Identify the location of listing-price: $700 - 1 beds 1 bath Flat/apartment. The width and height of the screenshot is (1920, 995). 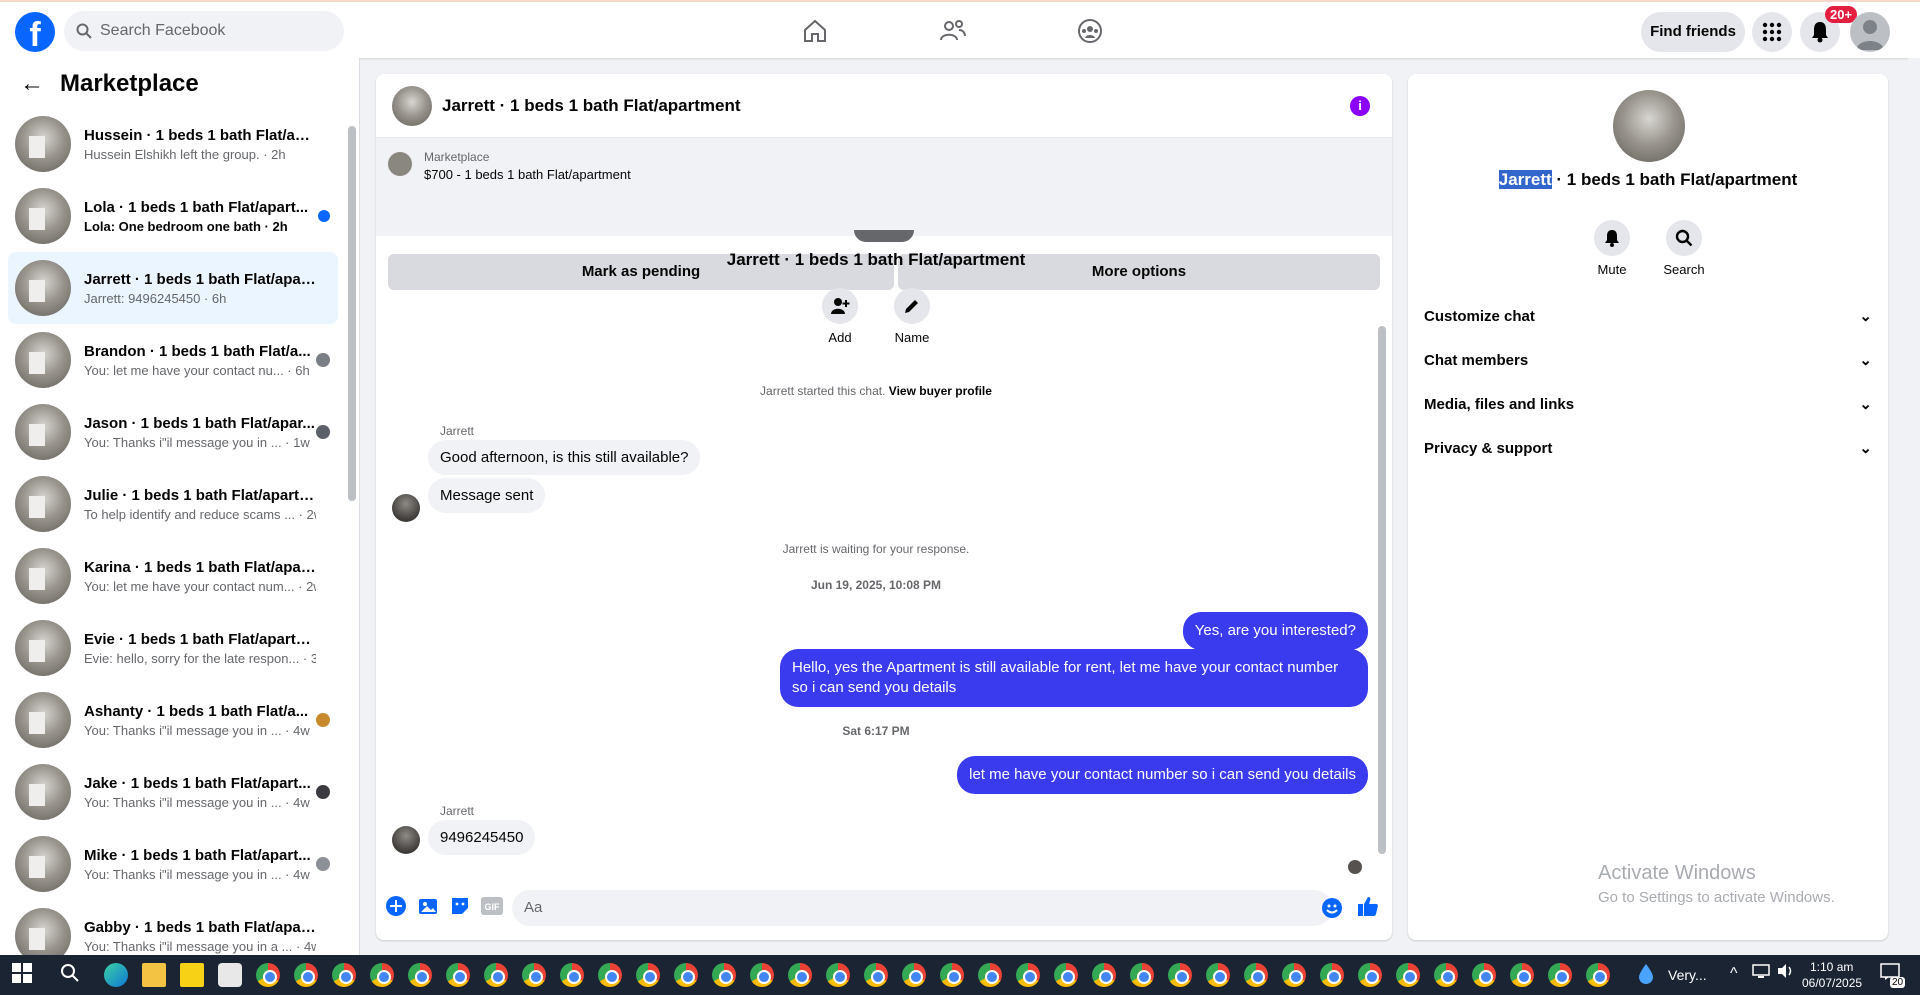
(527, 174).